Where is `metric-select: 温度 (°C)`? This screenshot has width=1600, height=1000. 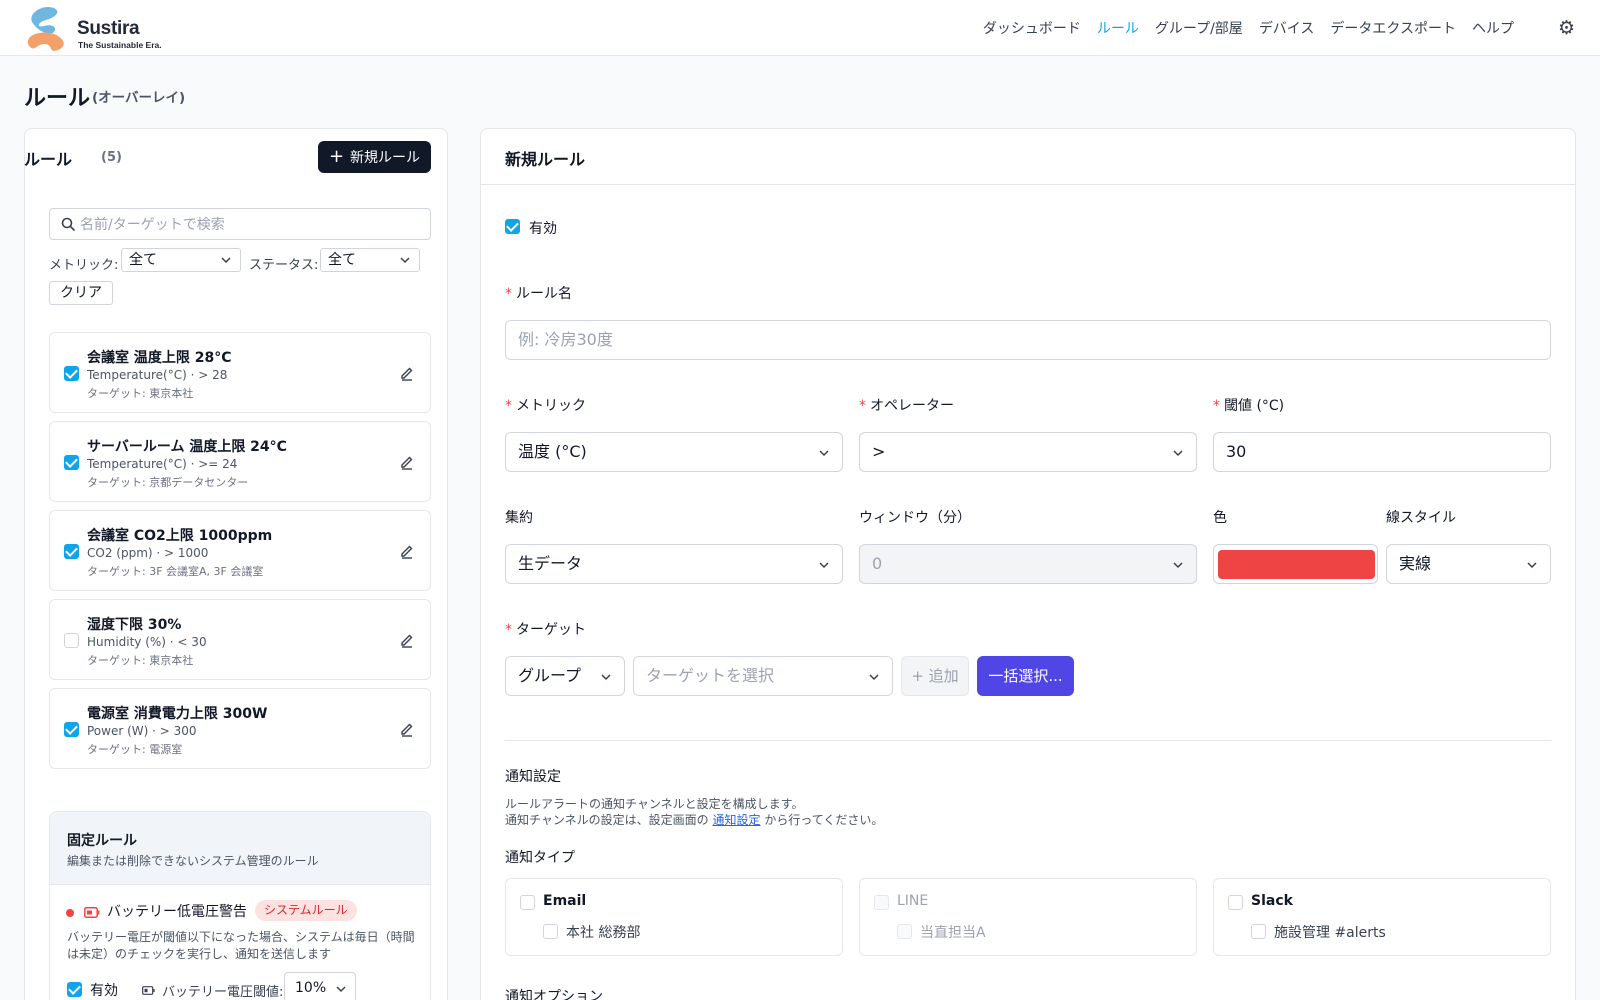
metric-select: 温度 (°C) is located at coordinates (674, 452).